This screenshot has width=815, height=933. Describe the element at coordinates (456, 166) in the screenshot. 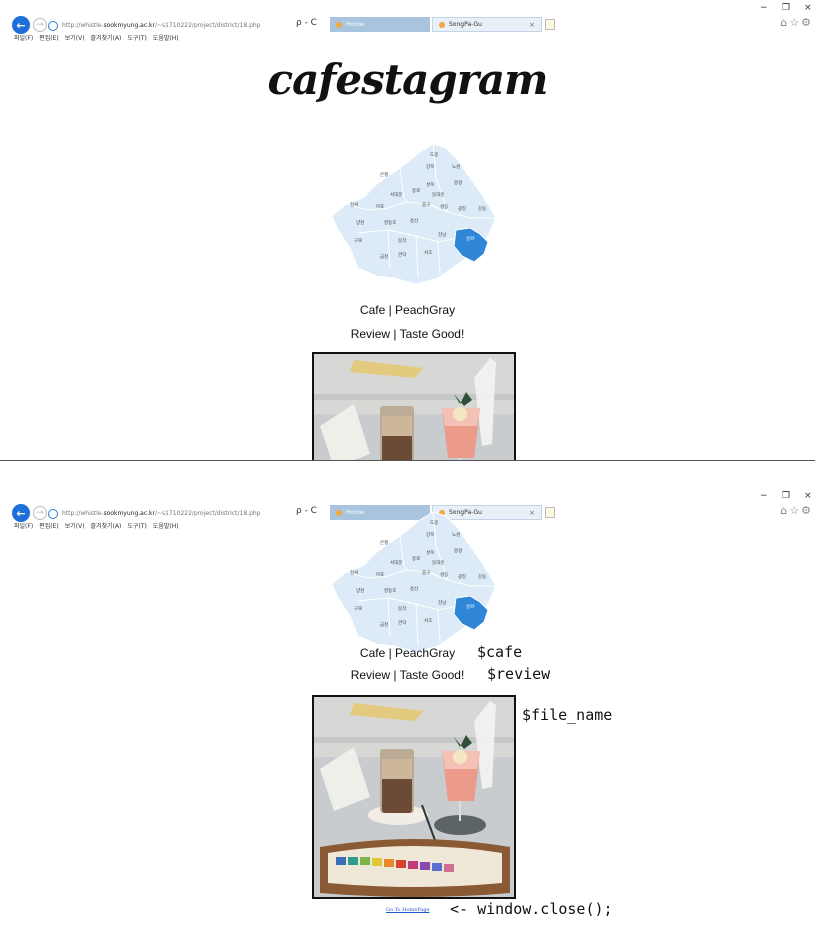

I see `map-district-label: 노원` at that location.